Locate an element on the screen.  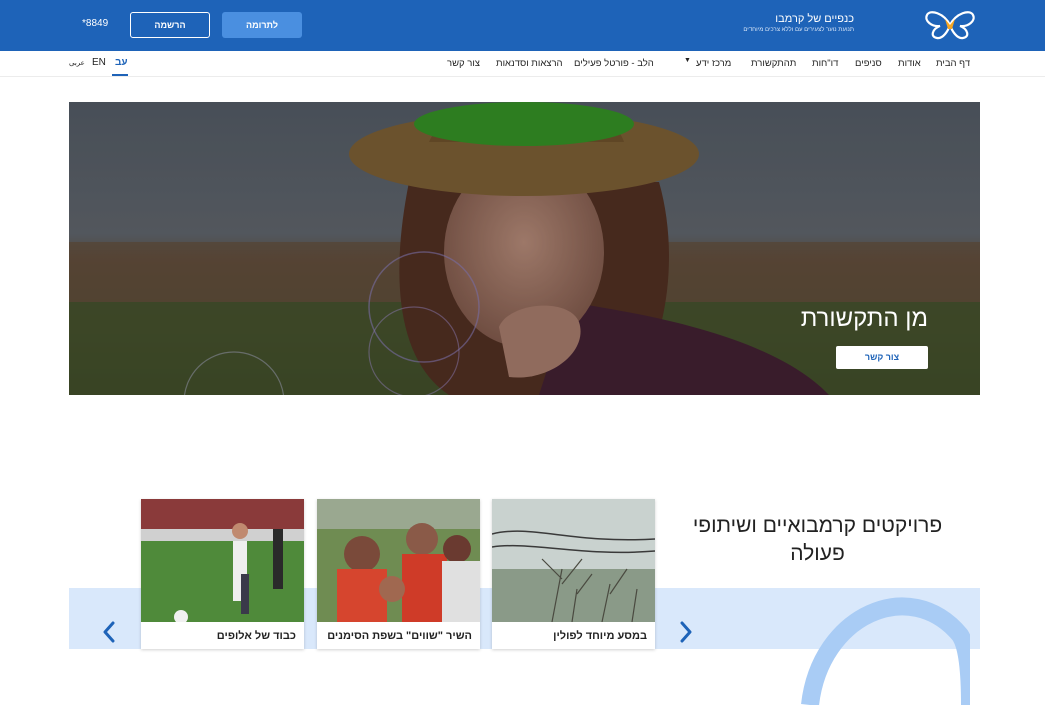
nav-item-about: אודות is located at coordinates (909, 63).